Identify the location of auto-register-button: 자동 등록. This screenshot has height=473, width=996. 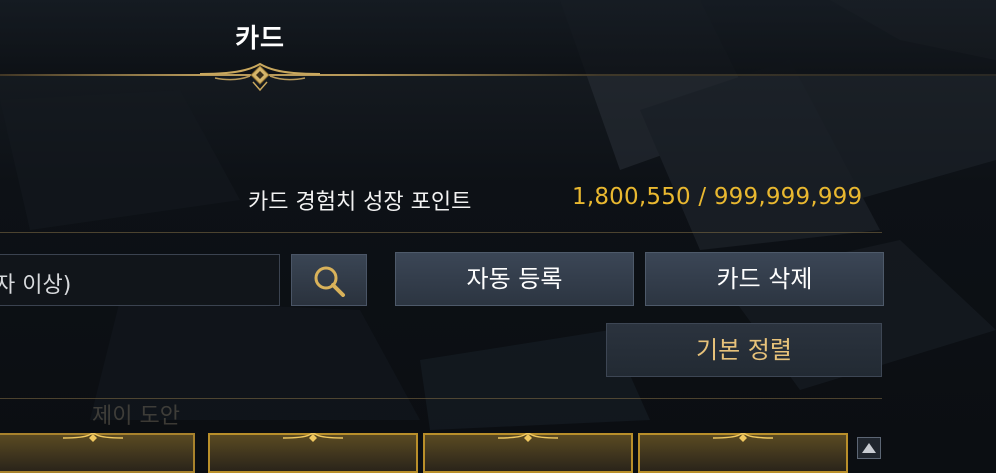
(514, 279).